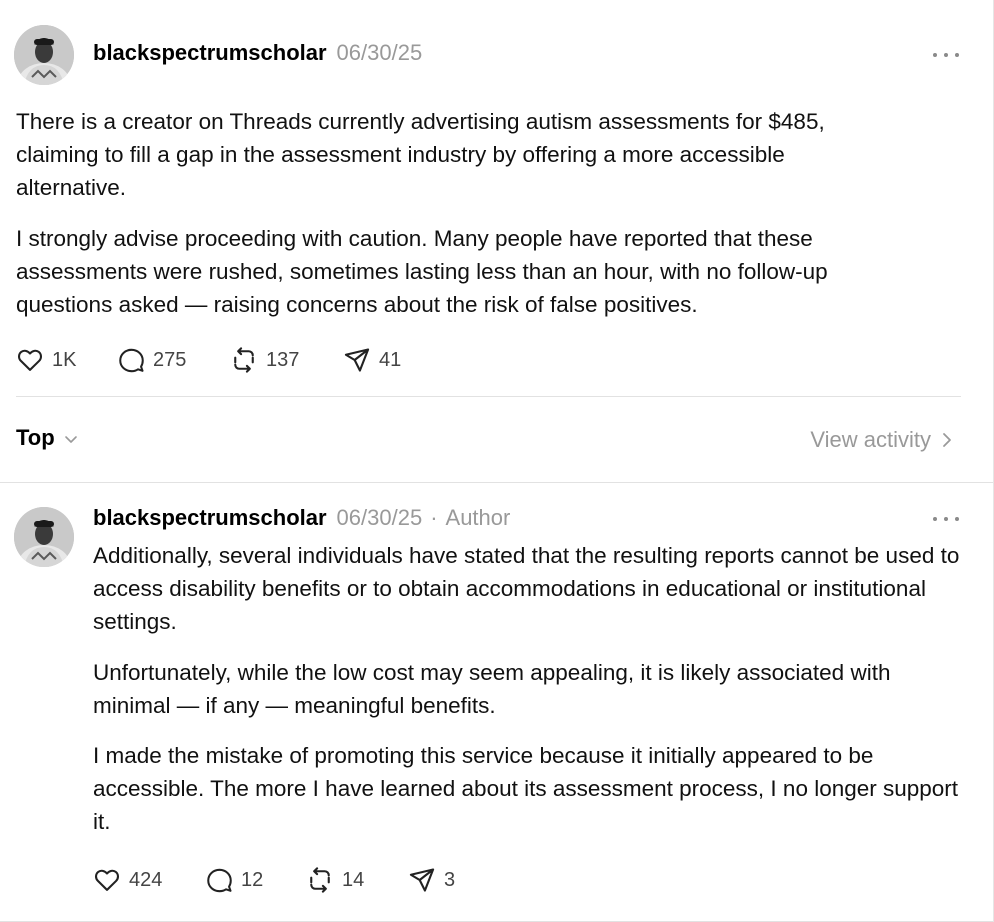  Describe the element at coordinates (283, 359) in the screenshot. I see `repost-count: 137` at that location.